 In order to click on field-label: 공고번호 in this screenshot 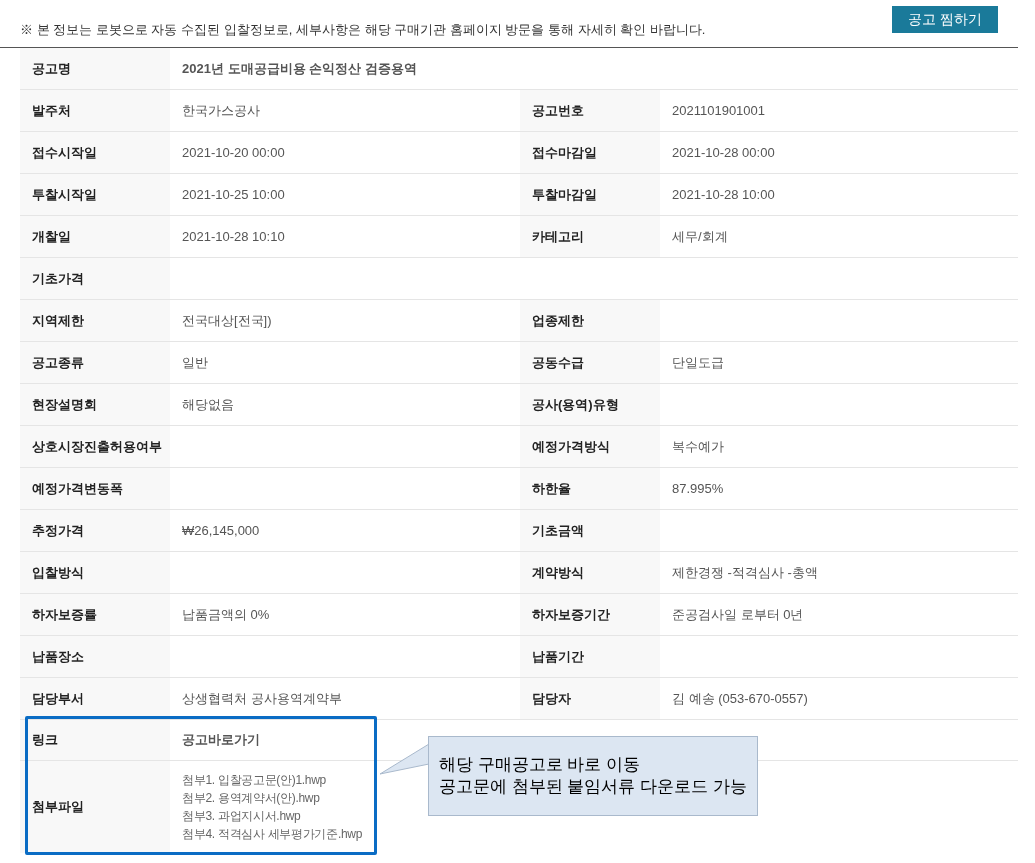, I will do `click(590, 110)`.